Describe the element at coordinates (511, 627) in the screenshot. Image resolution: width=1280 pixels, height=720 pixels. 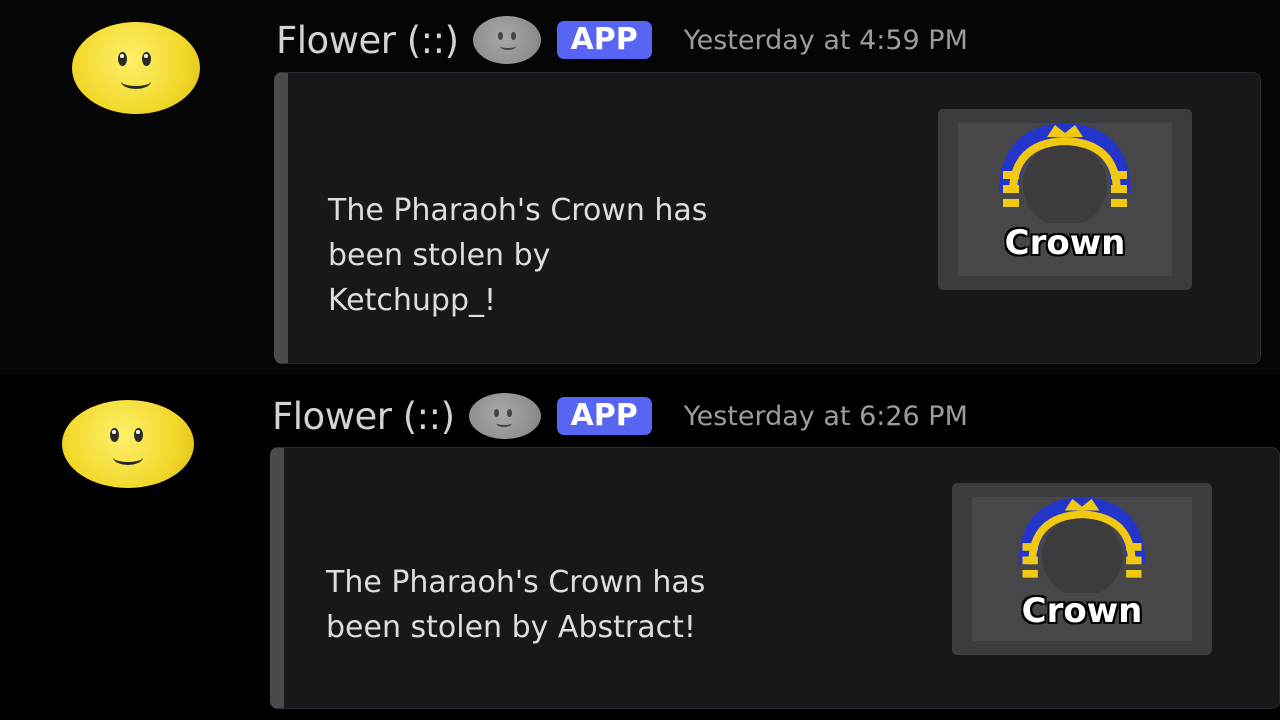
I see `embed-line: been stolen by Abstract!` at that location.